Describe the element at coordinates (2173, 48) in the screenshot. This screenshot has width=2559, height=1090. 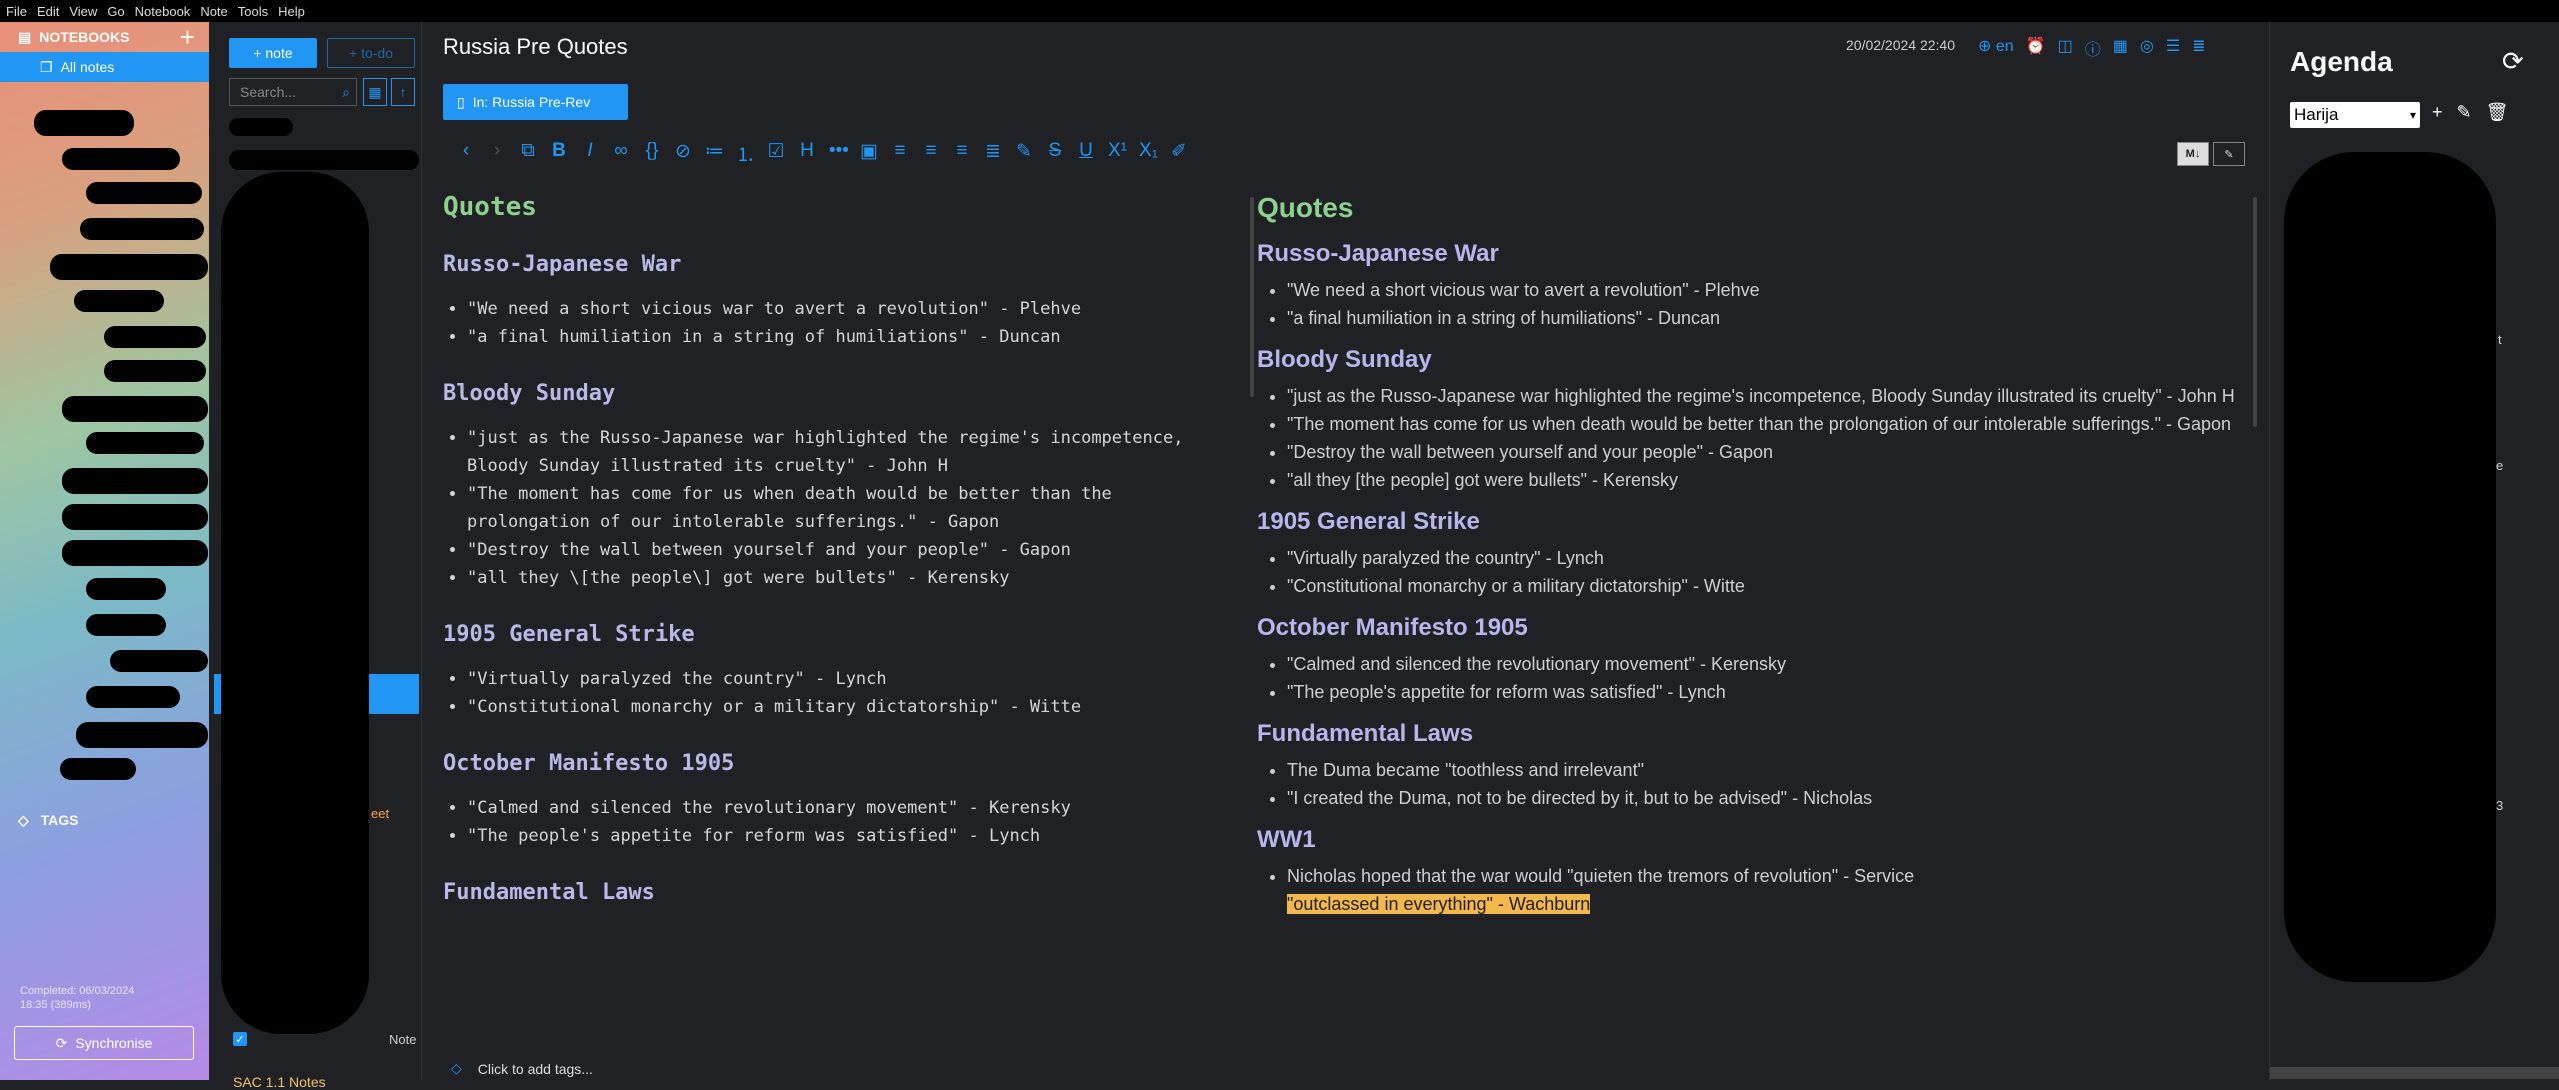
I see `list-icon: ☰` at that location.